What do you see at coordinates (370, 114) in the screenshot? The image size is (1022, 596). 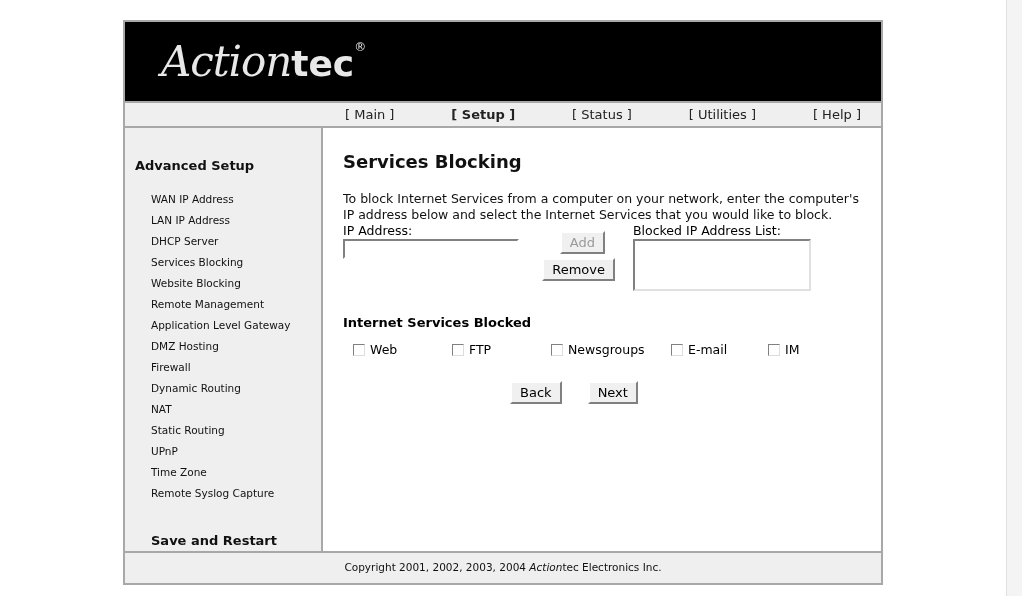 I see `nav-link: [ Main ]` at bounding box center [370, 114].